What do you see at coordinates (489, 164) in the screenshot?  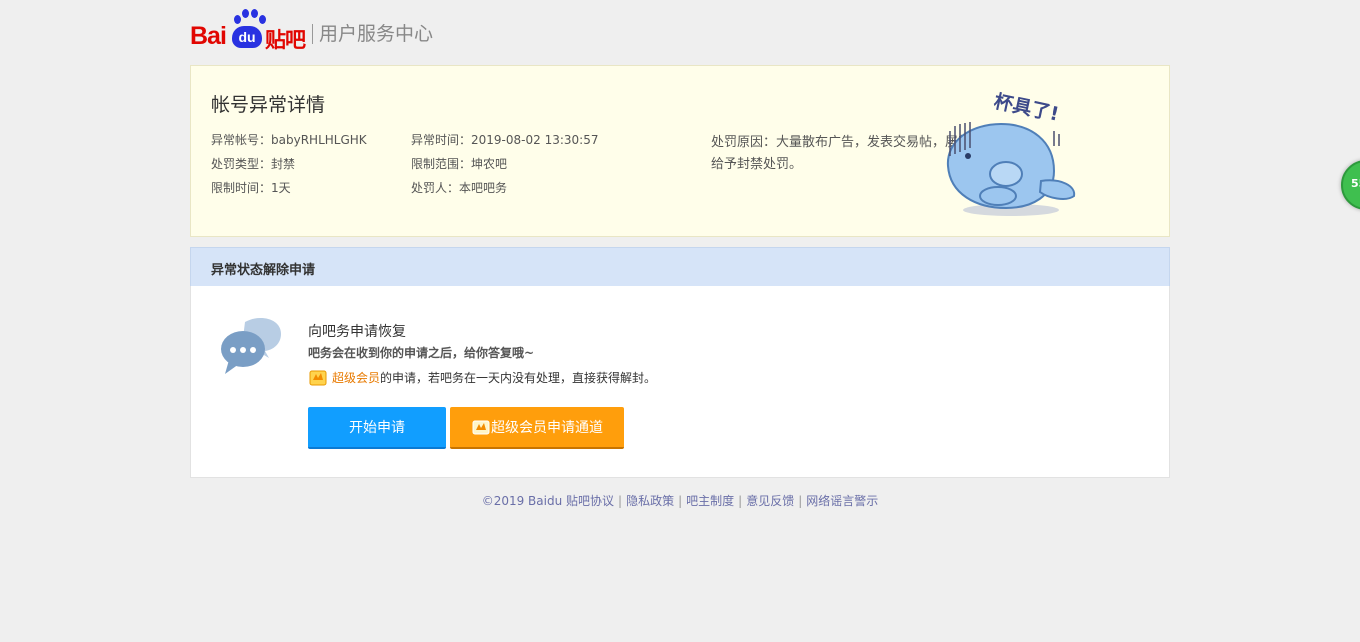 I see `restriction-scope-value: 坤农吧` at bounding box center [489, 164].